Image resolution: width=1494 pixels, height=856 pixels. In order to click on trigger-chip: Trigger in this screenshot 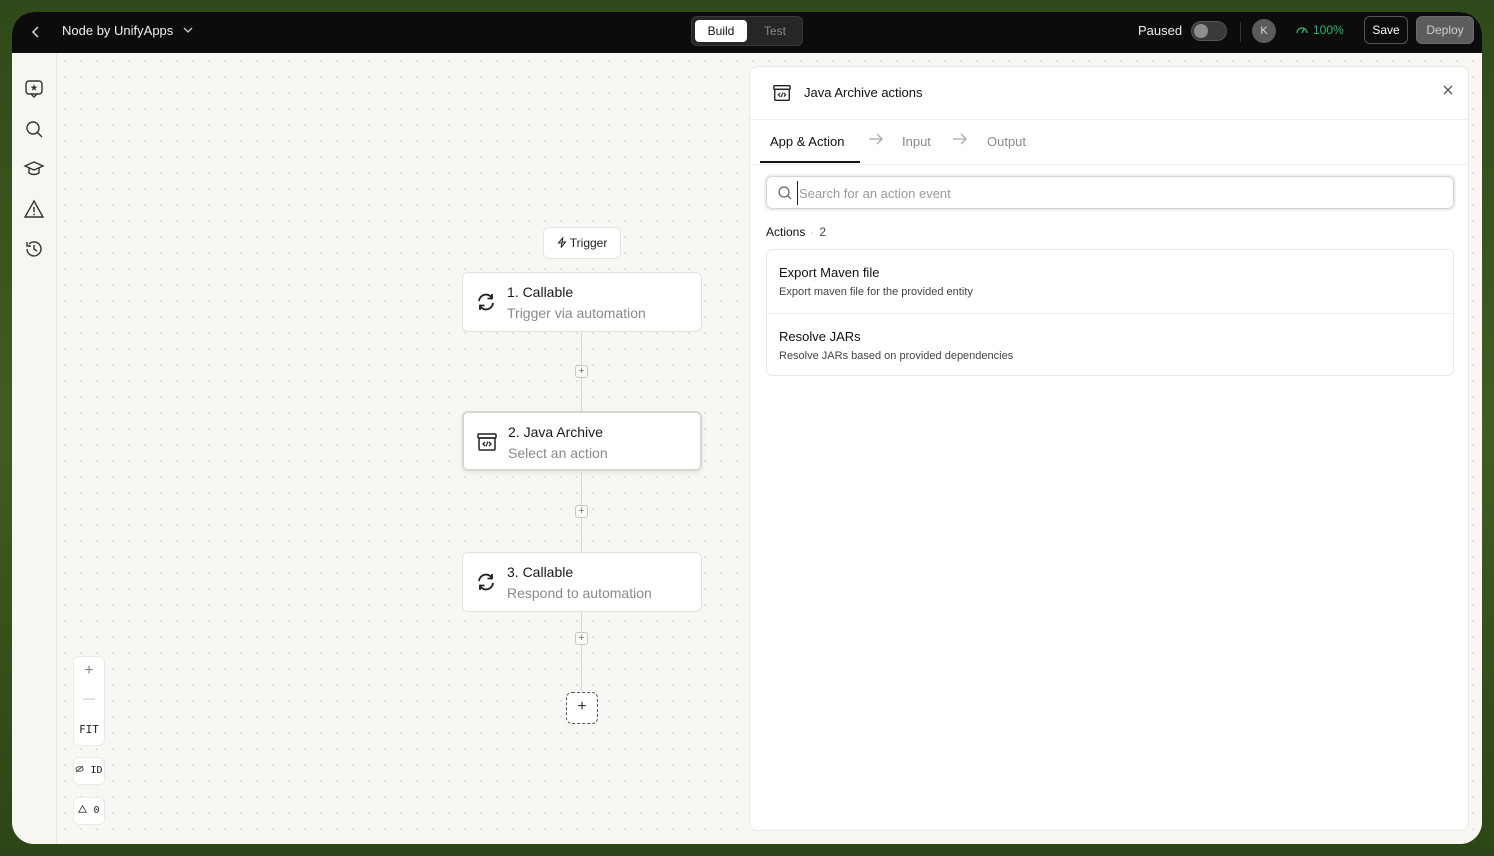, I will do `click(582, 243)`.